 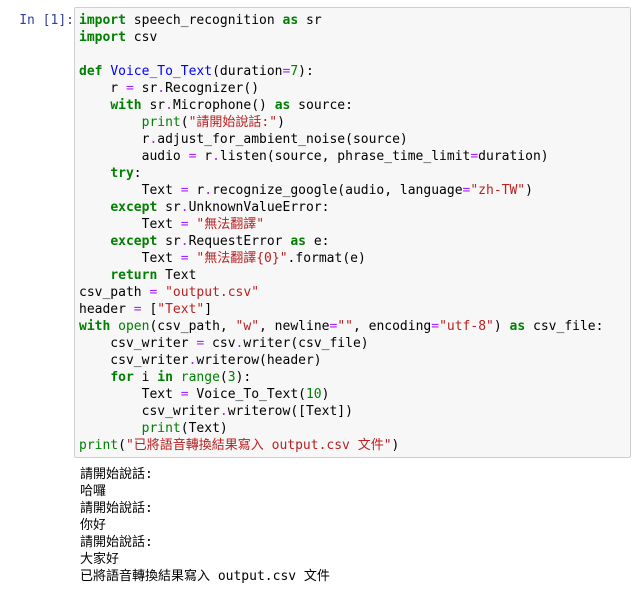 I want to click on code-token: "無法翻譯", so click(x=230, y=224).